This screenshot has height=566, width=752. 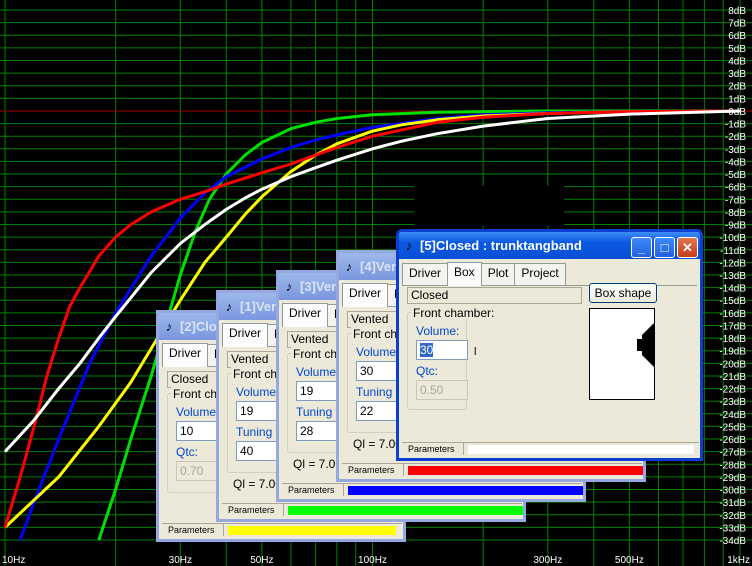 I want to click on y-tick-label: -7dB, so click(x=735, y=200).